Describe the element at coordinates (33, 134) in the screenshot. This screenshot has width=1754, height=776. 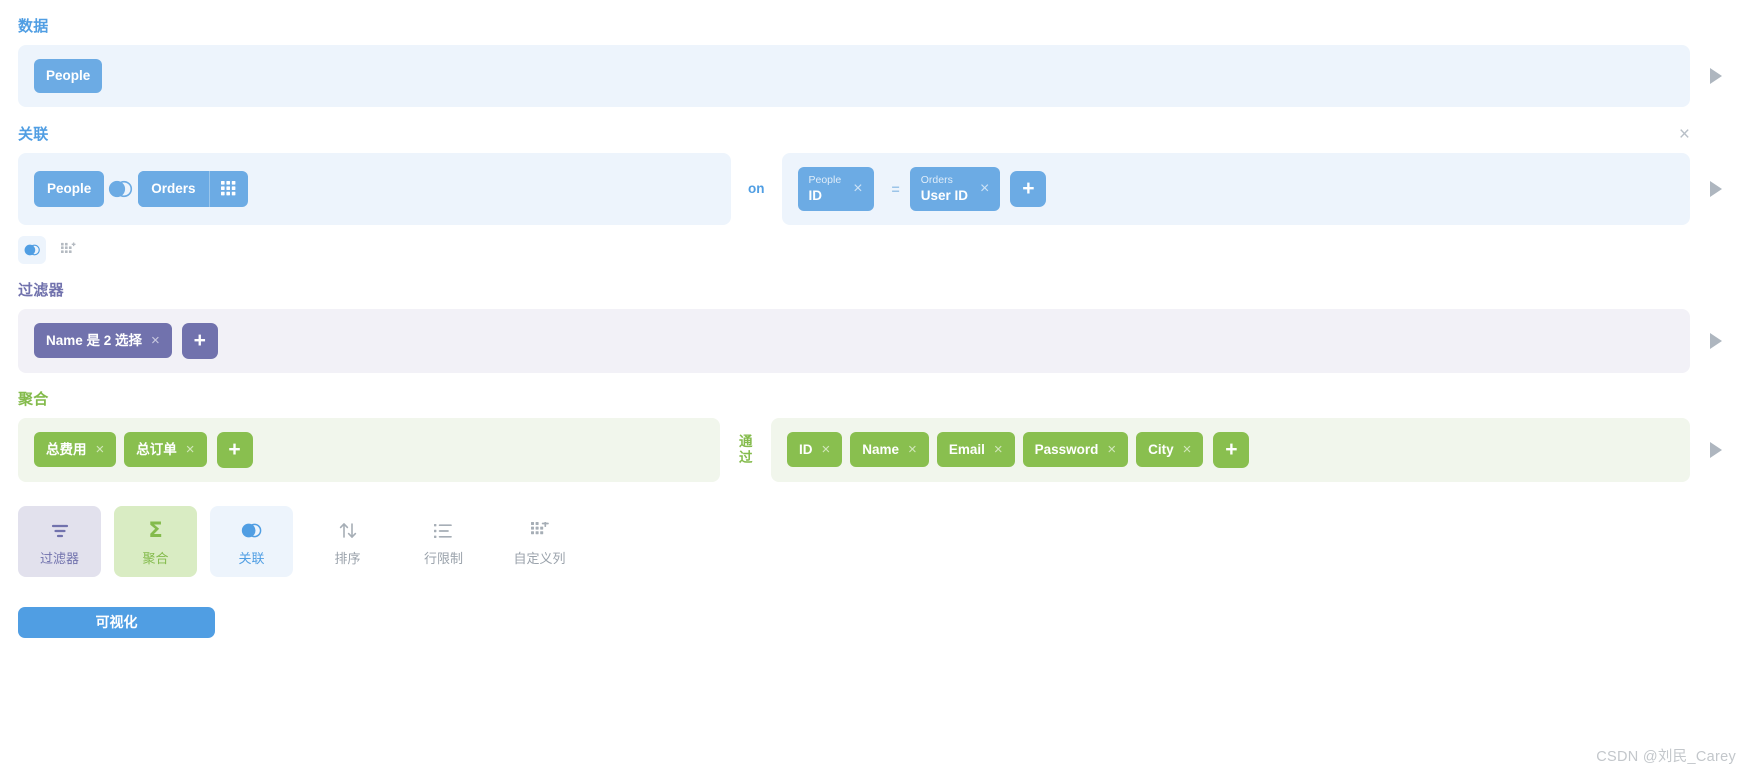
I see `join-section-title: 关联` at that location.